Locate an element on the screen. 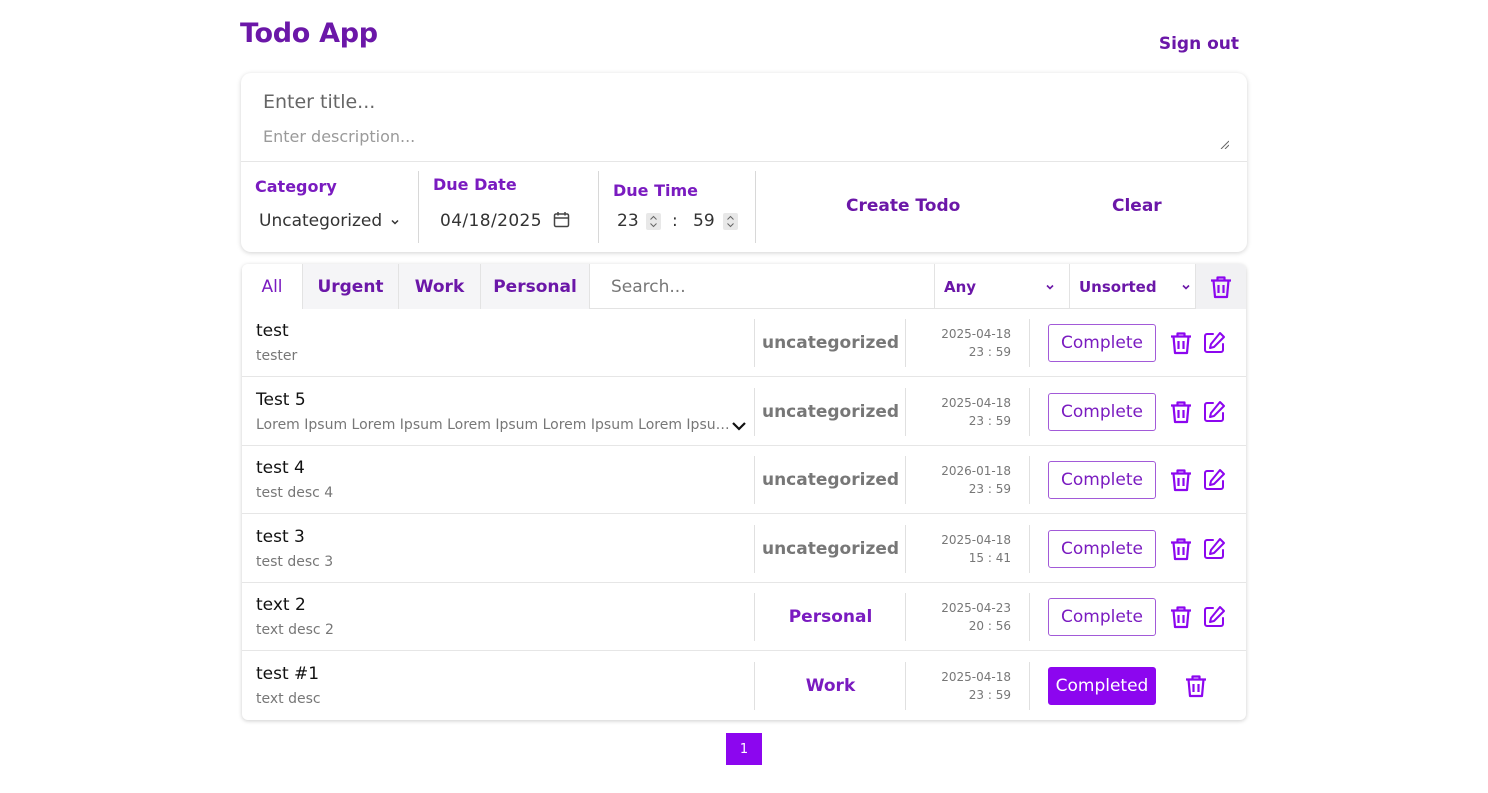 Image resolution: width=1488 pixels, height=793 pixels. todo-title: Test 5 is located at coordinates (281, 399).